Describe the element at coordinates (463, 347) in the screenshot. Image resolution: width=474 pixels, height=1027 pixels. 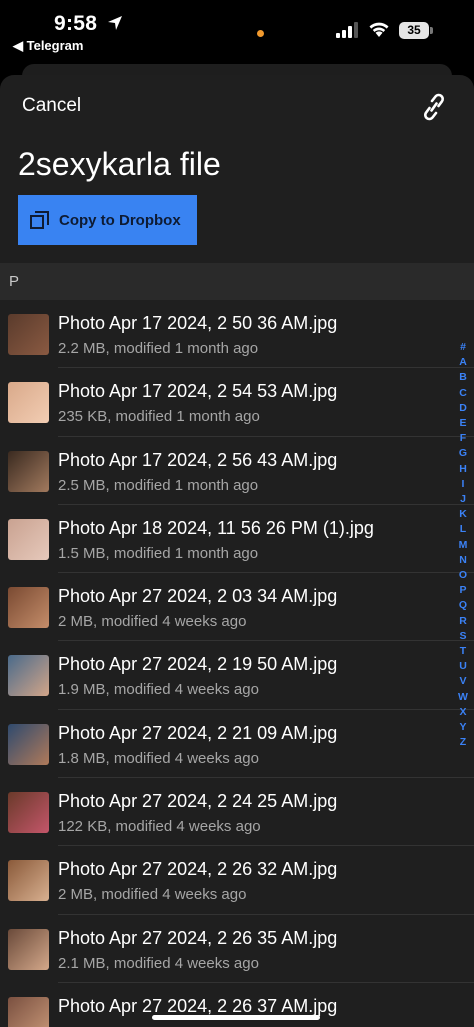
I see `index-letter: #` at that location.